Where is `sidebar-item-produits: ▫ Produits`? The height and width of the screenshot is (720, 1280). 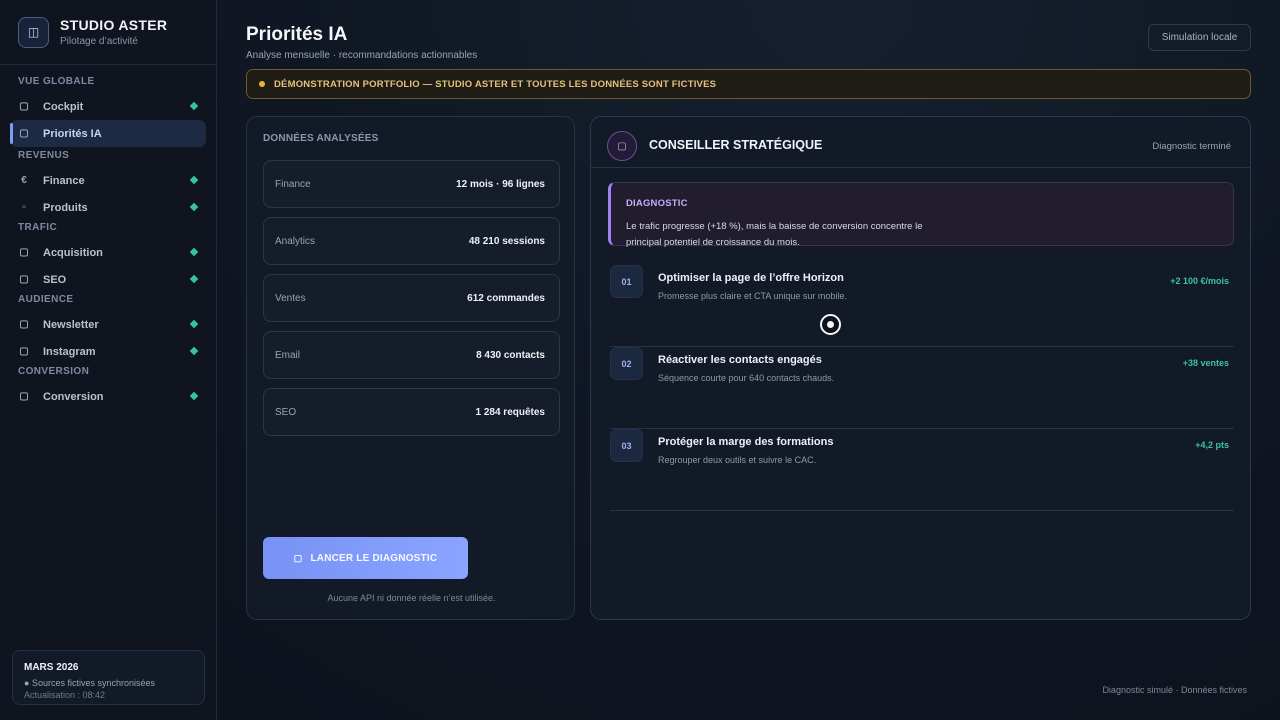
sidebar-item-produits: ▫ Produits is located at coordinates (108, 207).